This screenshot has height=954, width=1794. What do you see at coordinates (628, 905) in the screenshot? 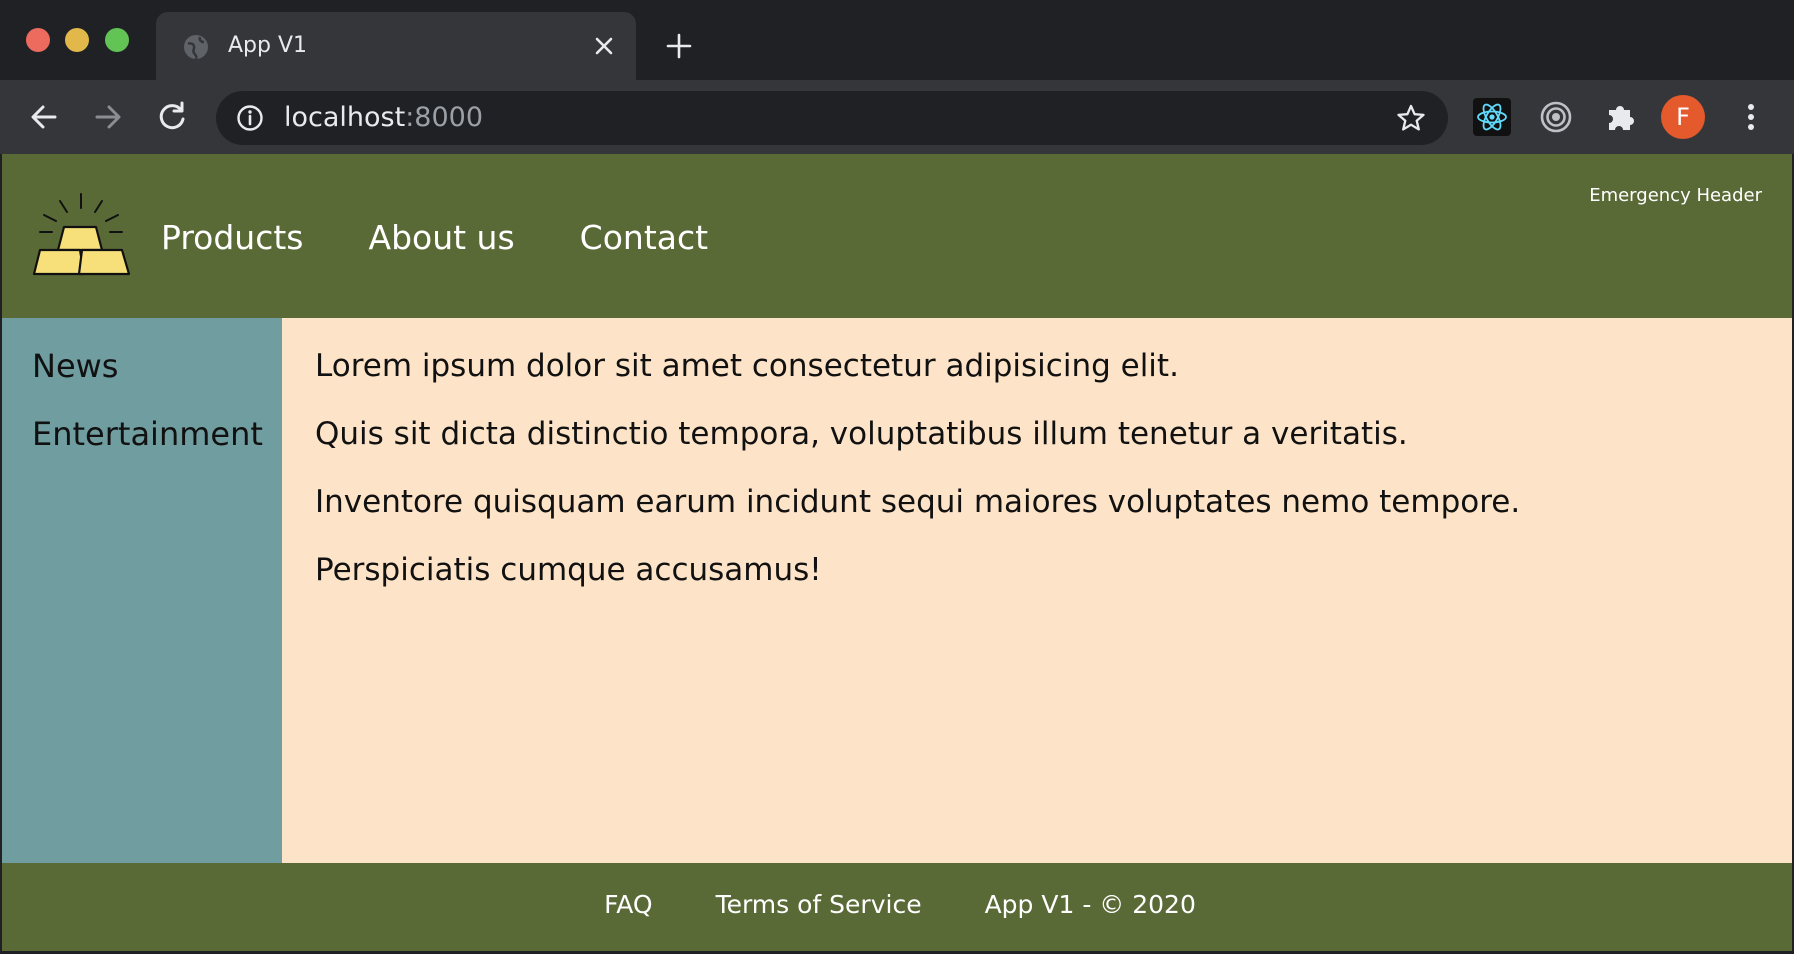
I see `footer-link-faq: FAQ` at bounding box center [628, 905].